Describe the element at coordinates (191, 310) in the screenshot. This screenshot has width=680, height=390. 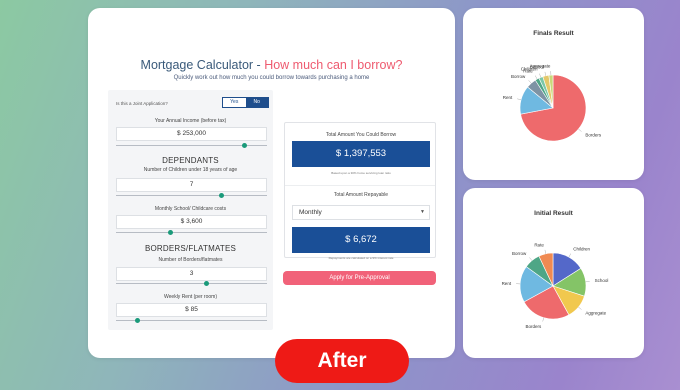
I see `rent-input: $ 85` at that location.